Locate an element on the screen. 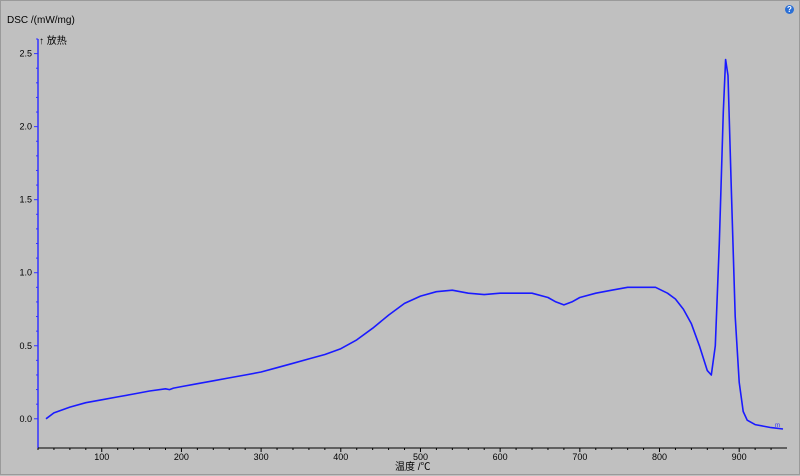  y-tick-label: 2.5 is located at coordinates (25, 54).